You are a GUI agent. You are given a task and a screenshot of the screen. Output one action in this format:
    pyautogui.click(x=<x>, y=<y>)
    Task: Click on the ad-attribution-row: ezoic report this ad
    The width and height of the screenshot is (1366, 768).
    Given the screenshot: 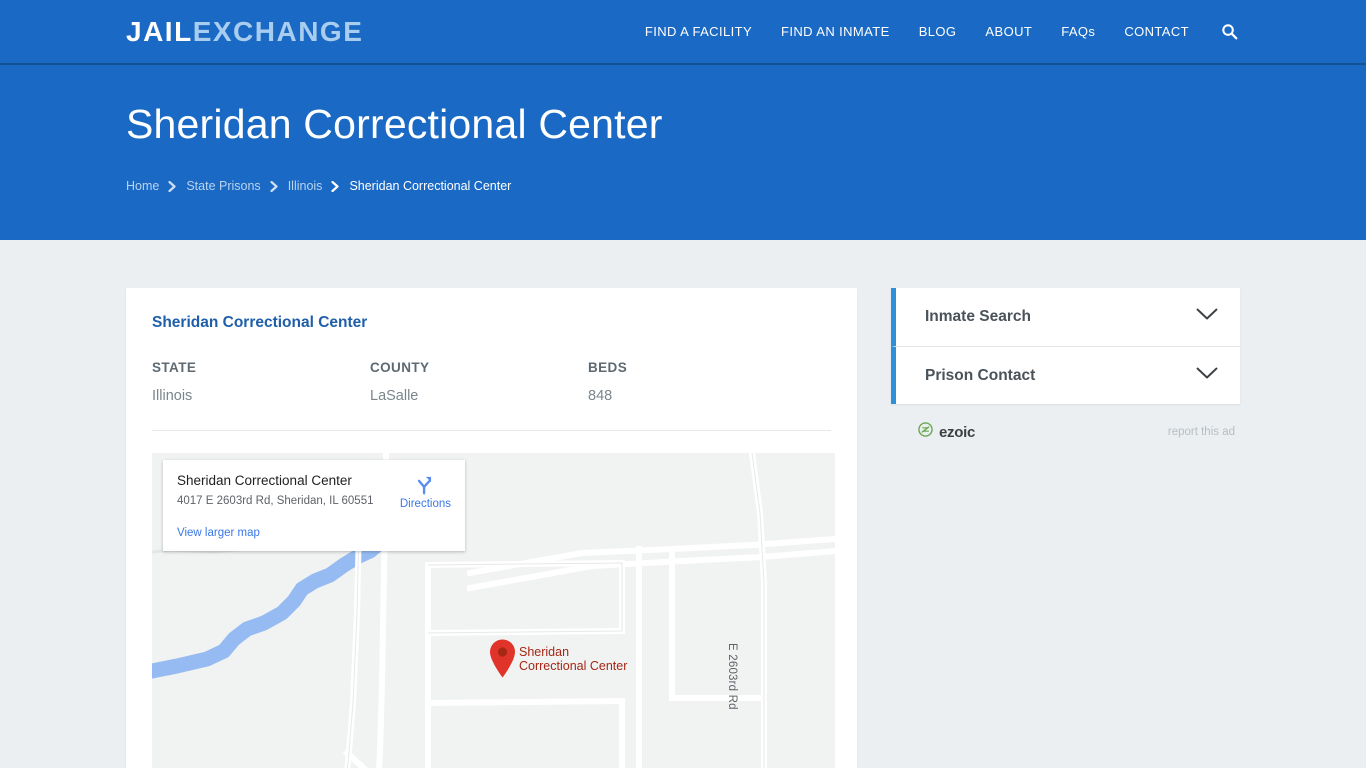 What is the action you would take?
    pyautogui.click(x=1065, y=432)
    